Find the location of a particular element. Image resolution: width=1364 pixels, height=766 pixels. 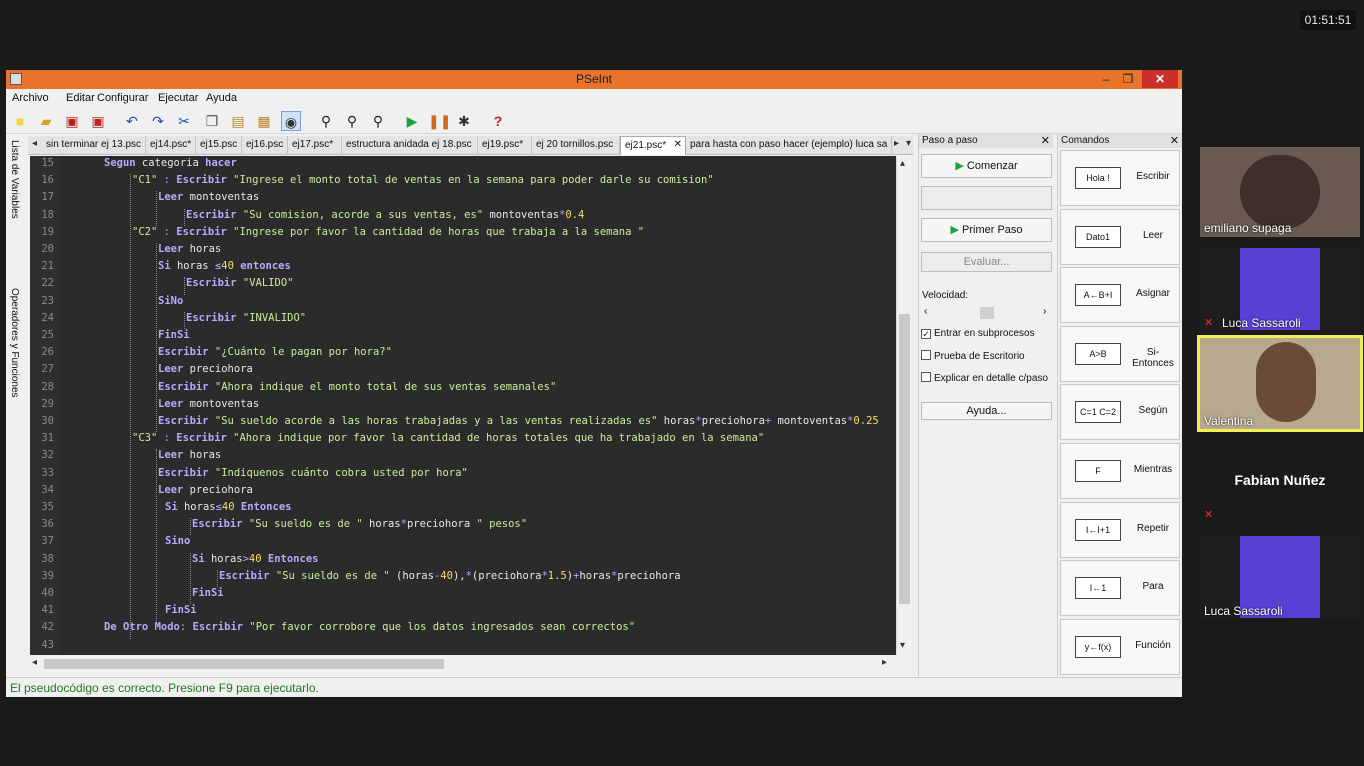

code-line: Segun categoria hacer is located at coordinates (170, 163).